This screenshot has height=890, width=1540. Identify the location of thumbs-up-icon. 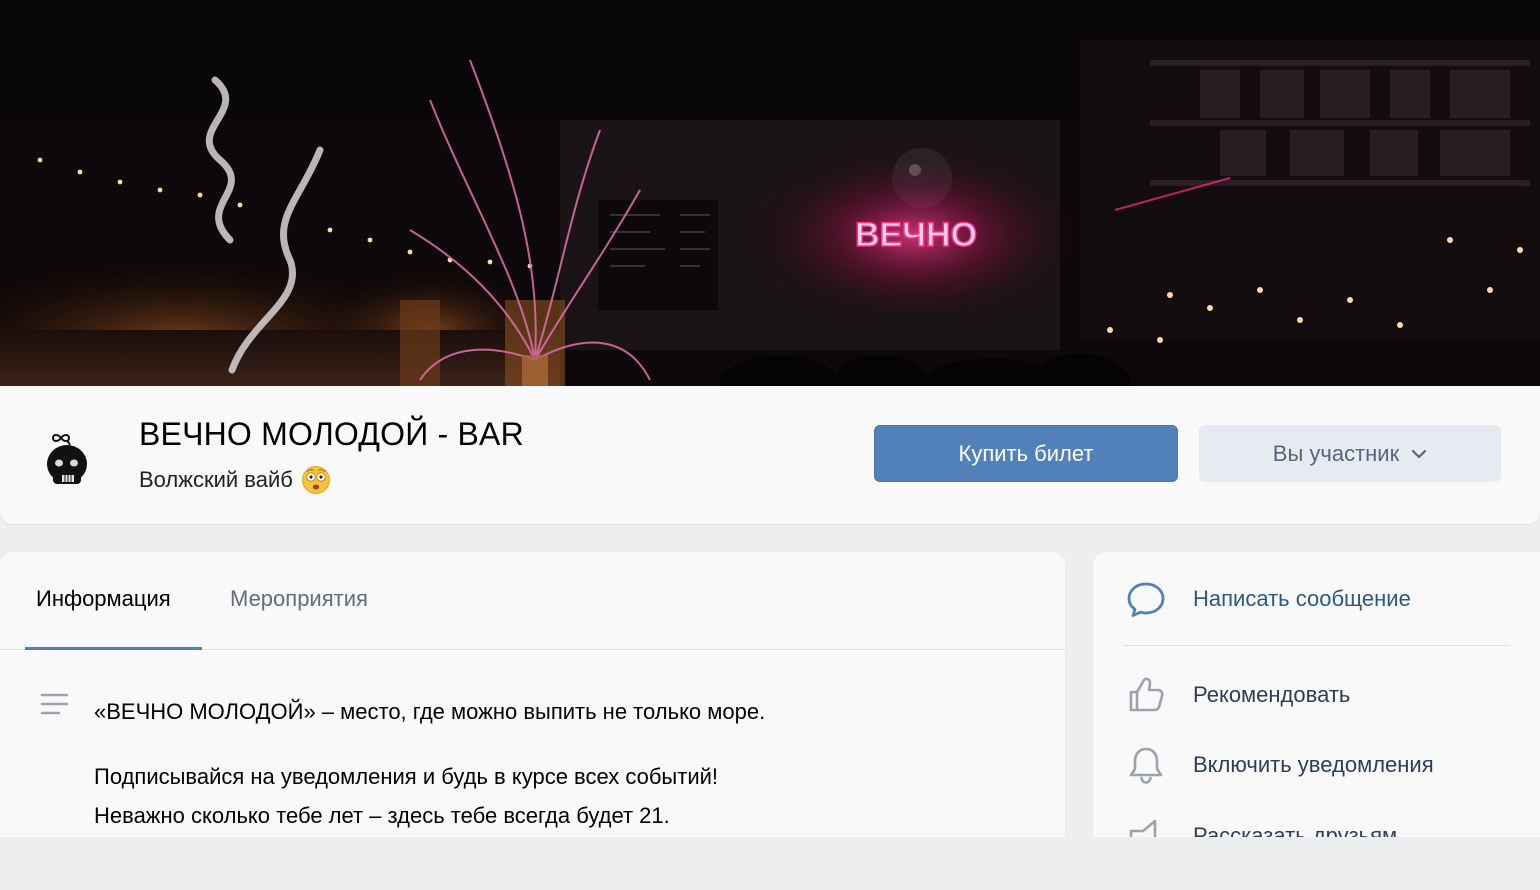
(1146, 694).